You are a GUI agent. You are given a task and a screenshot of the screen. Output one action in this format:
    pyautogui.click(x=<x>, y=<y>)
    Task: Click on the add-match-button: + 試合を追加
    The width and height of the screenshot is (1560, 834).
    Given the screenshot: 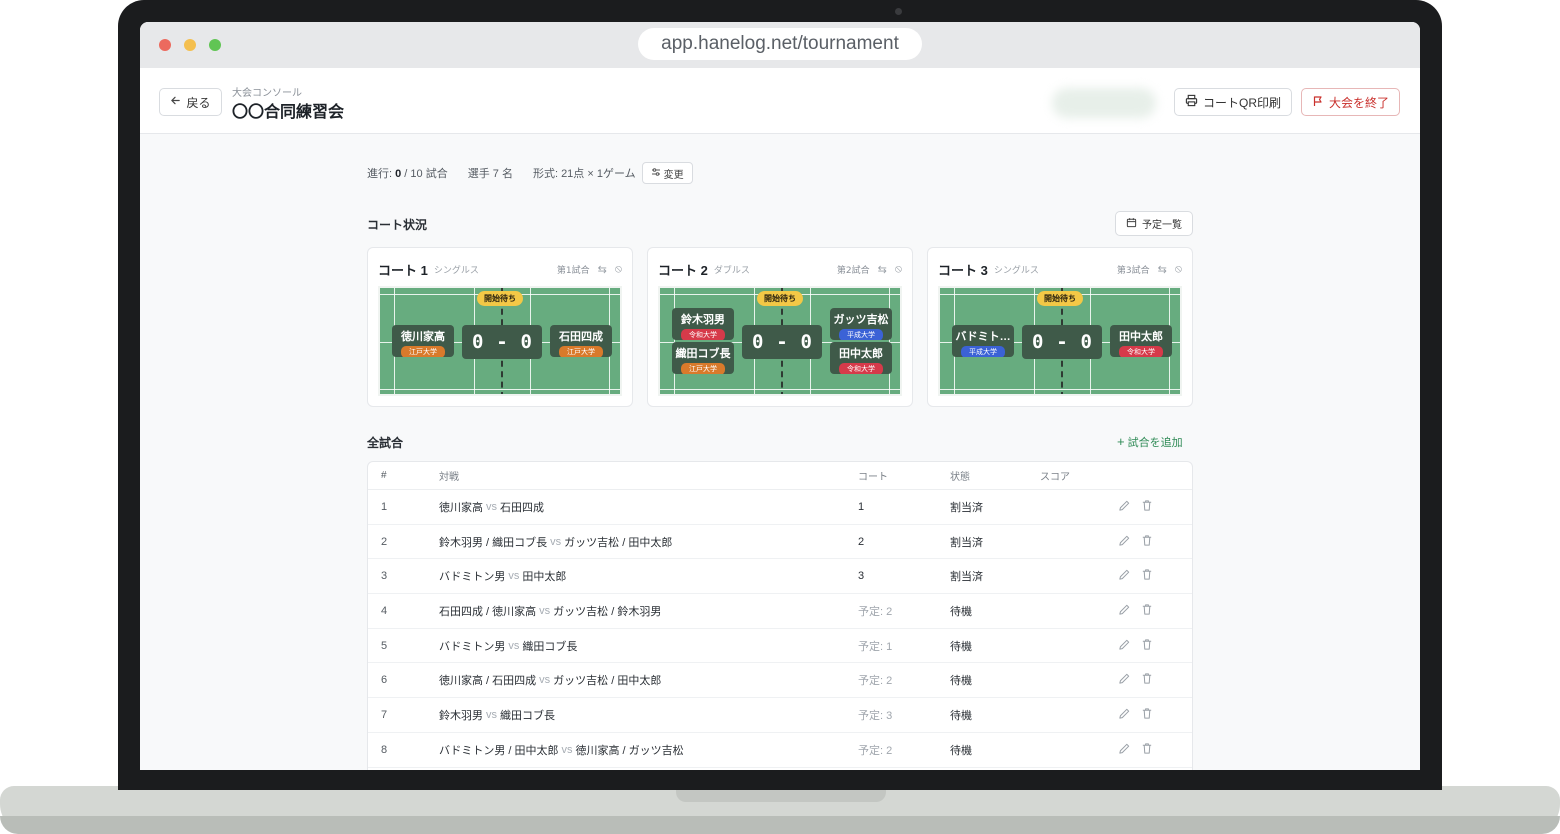 What is the action you would take?
    pyautogui.click(x=1150, y=442)
    